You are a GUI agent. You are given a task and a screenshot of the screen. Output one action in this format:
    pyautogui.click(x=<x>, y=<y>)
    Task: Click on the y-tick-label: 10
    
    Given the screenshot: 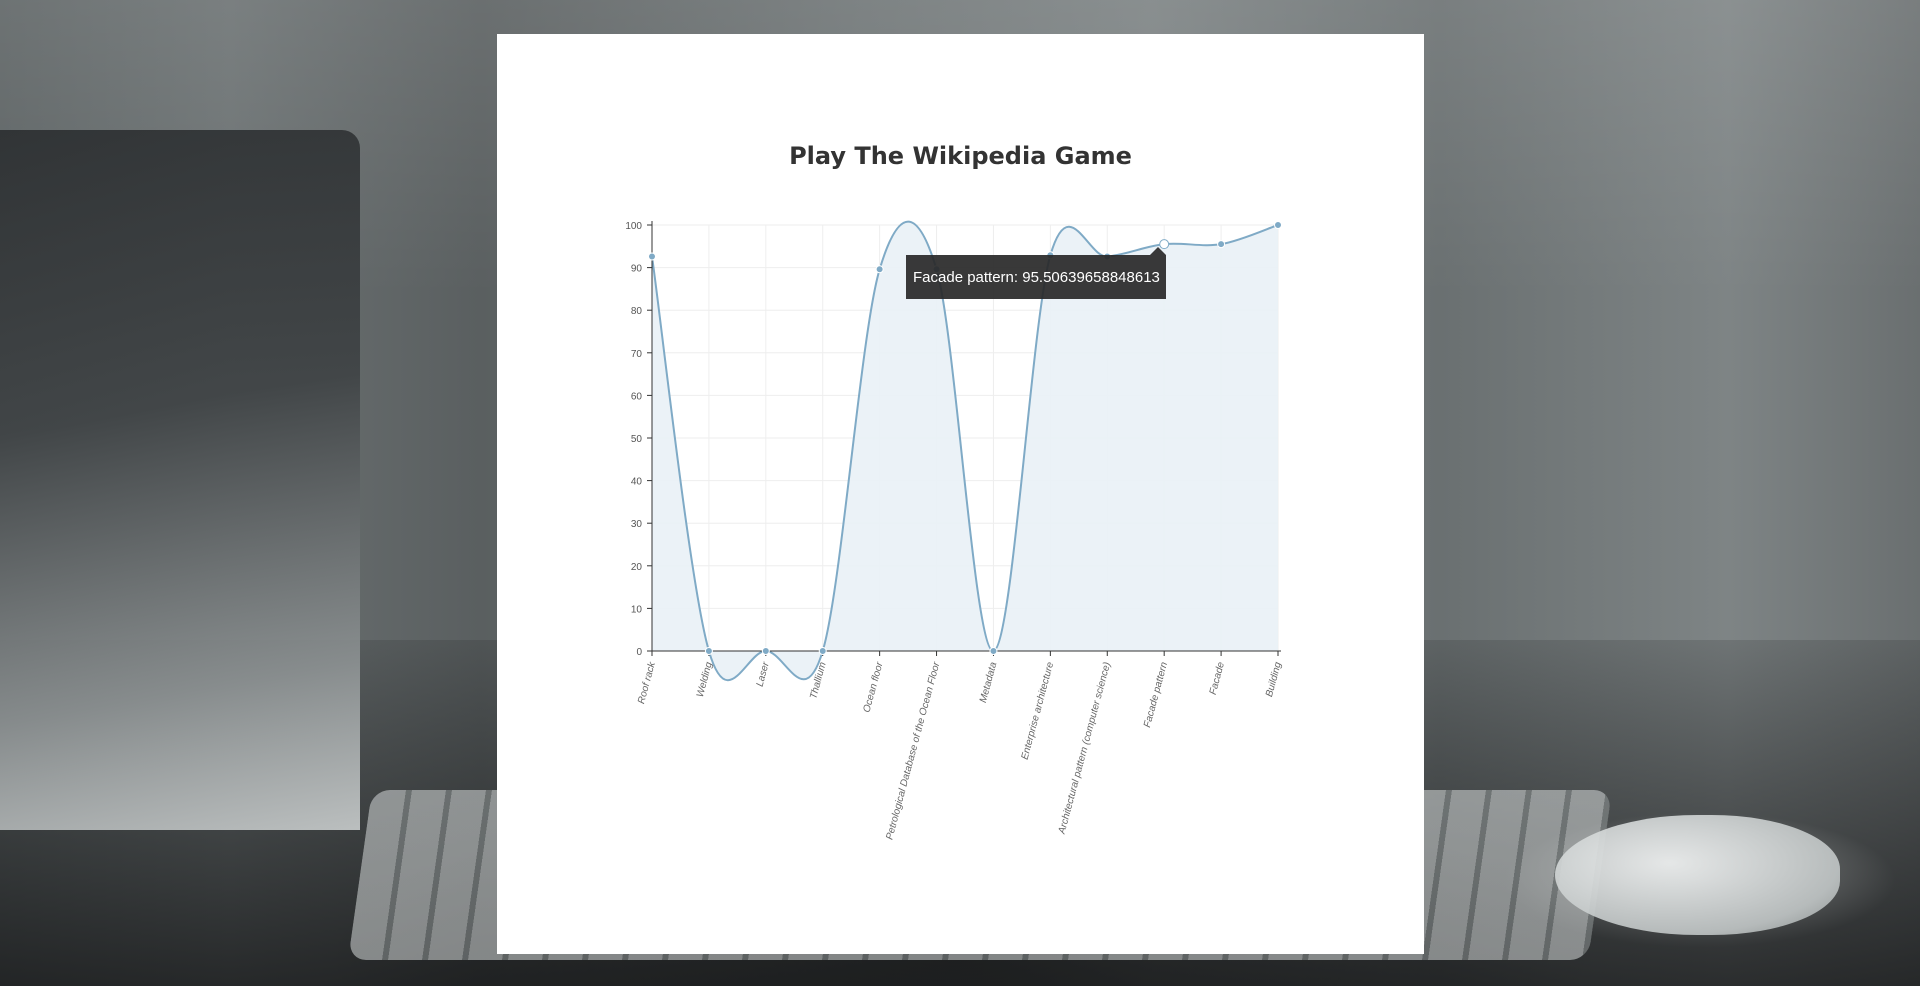 What is the action you would take?
    pyautogui.click(x=637, y=609)
    